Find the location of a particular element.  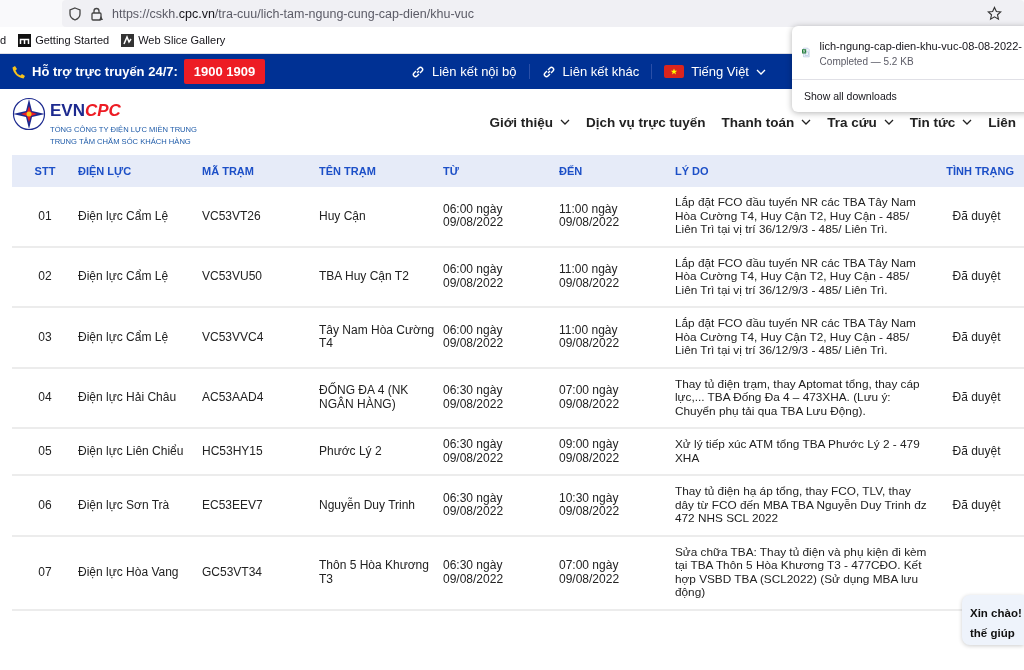

table-cell-text: Sửa chữa TBA: Thay tủ điện và phụ kiện đi kèm tại TBA Thôn 5 Hòa Khương T3 - 477CĐO. Kết hợp VSBD TBA (SCL2022) (Sử dụng MBA lưu động) is located at coordinates (801, 572).